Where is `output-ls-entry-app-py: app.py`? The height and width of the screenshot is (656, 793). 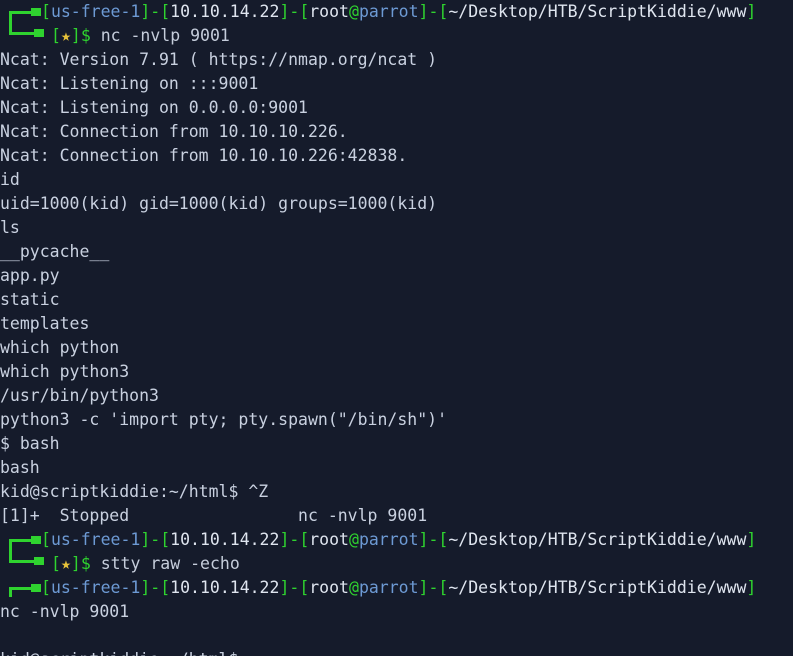 output-ls-entry-app-py: app.py is located at coordinates (30, 275).